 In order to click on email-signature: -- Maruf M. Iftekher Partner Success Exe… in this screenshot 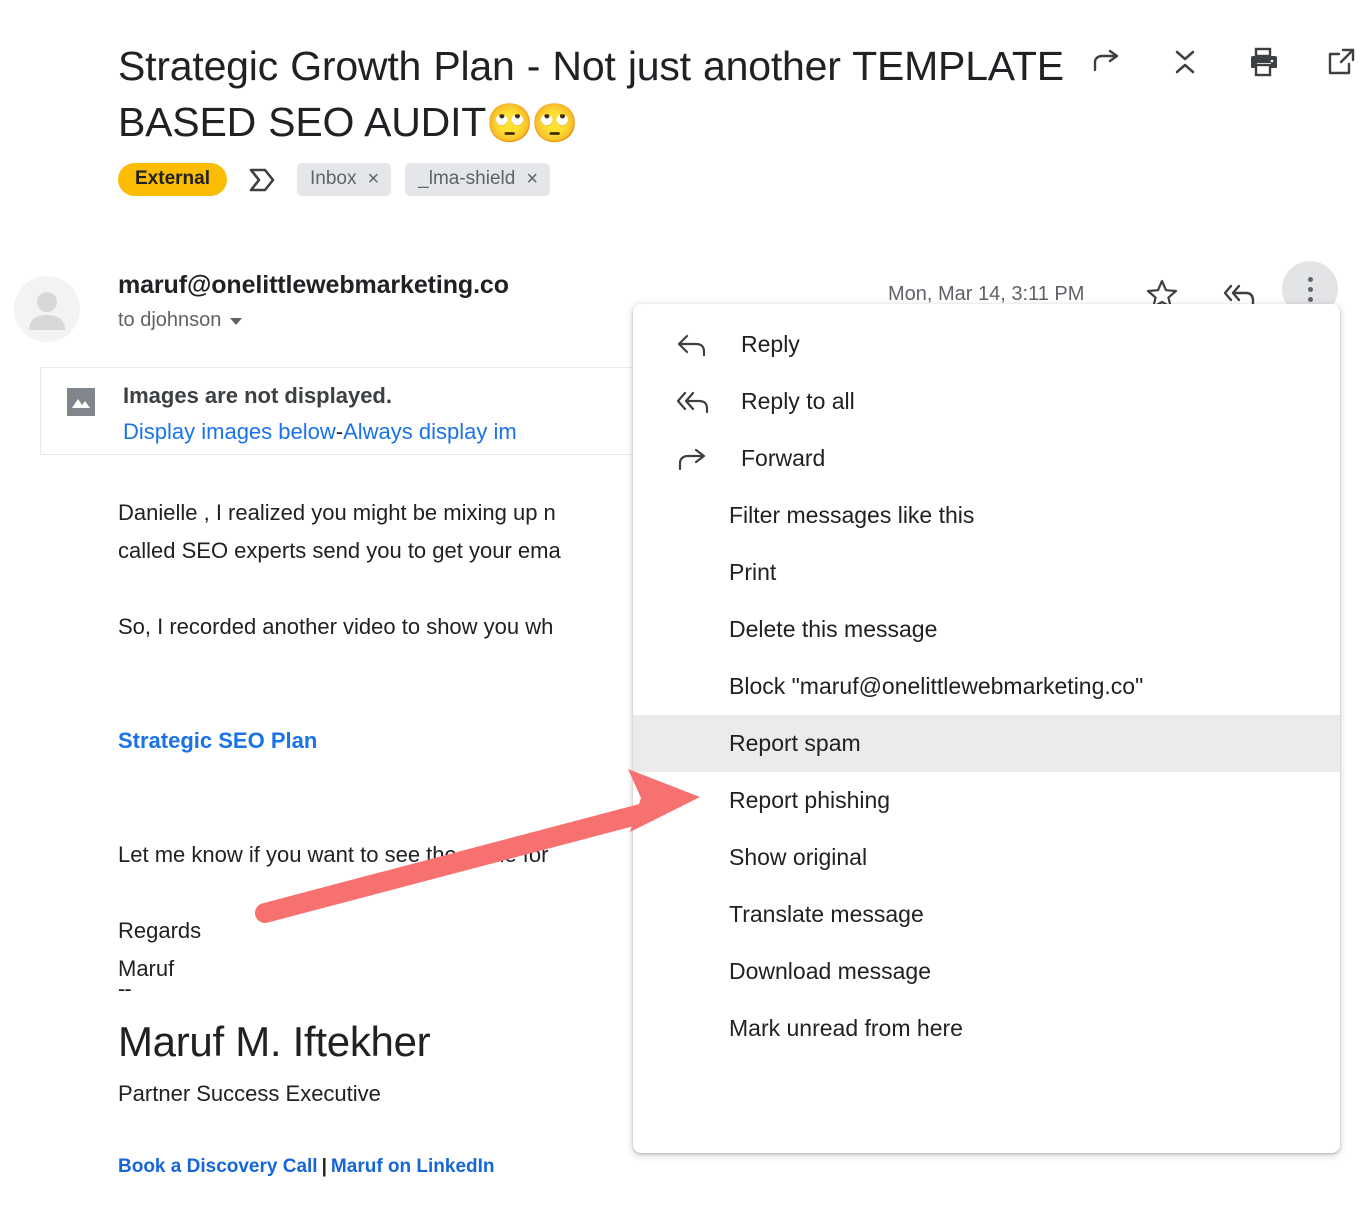, I will do `click(398, 1077)`.